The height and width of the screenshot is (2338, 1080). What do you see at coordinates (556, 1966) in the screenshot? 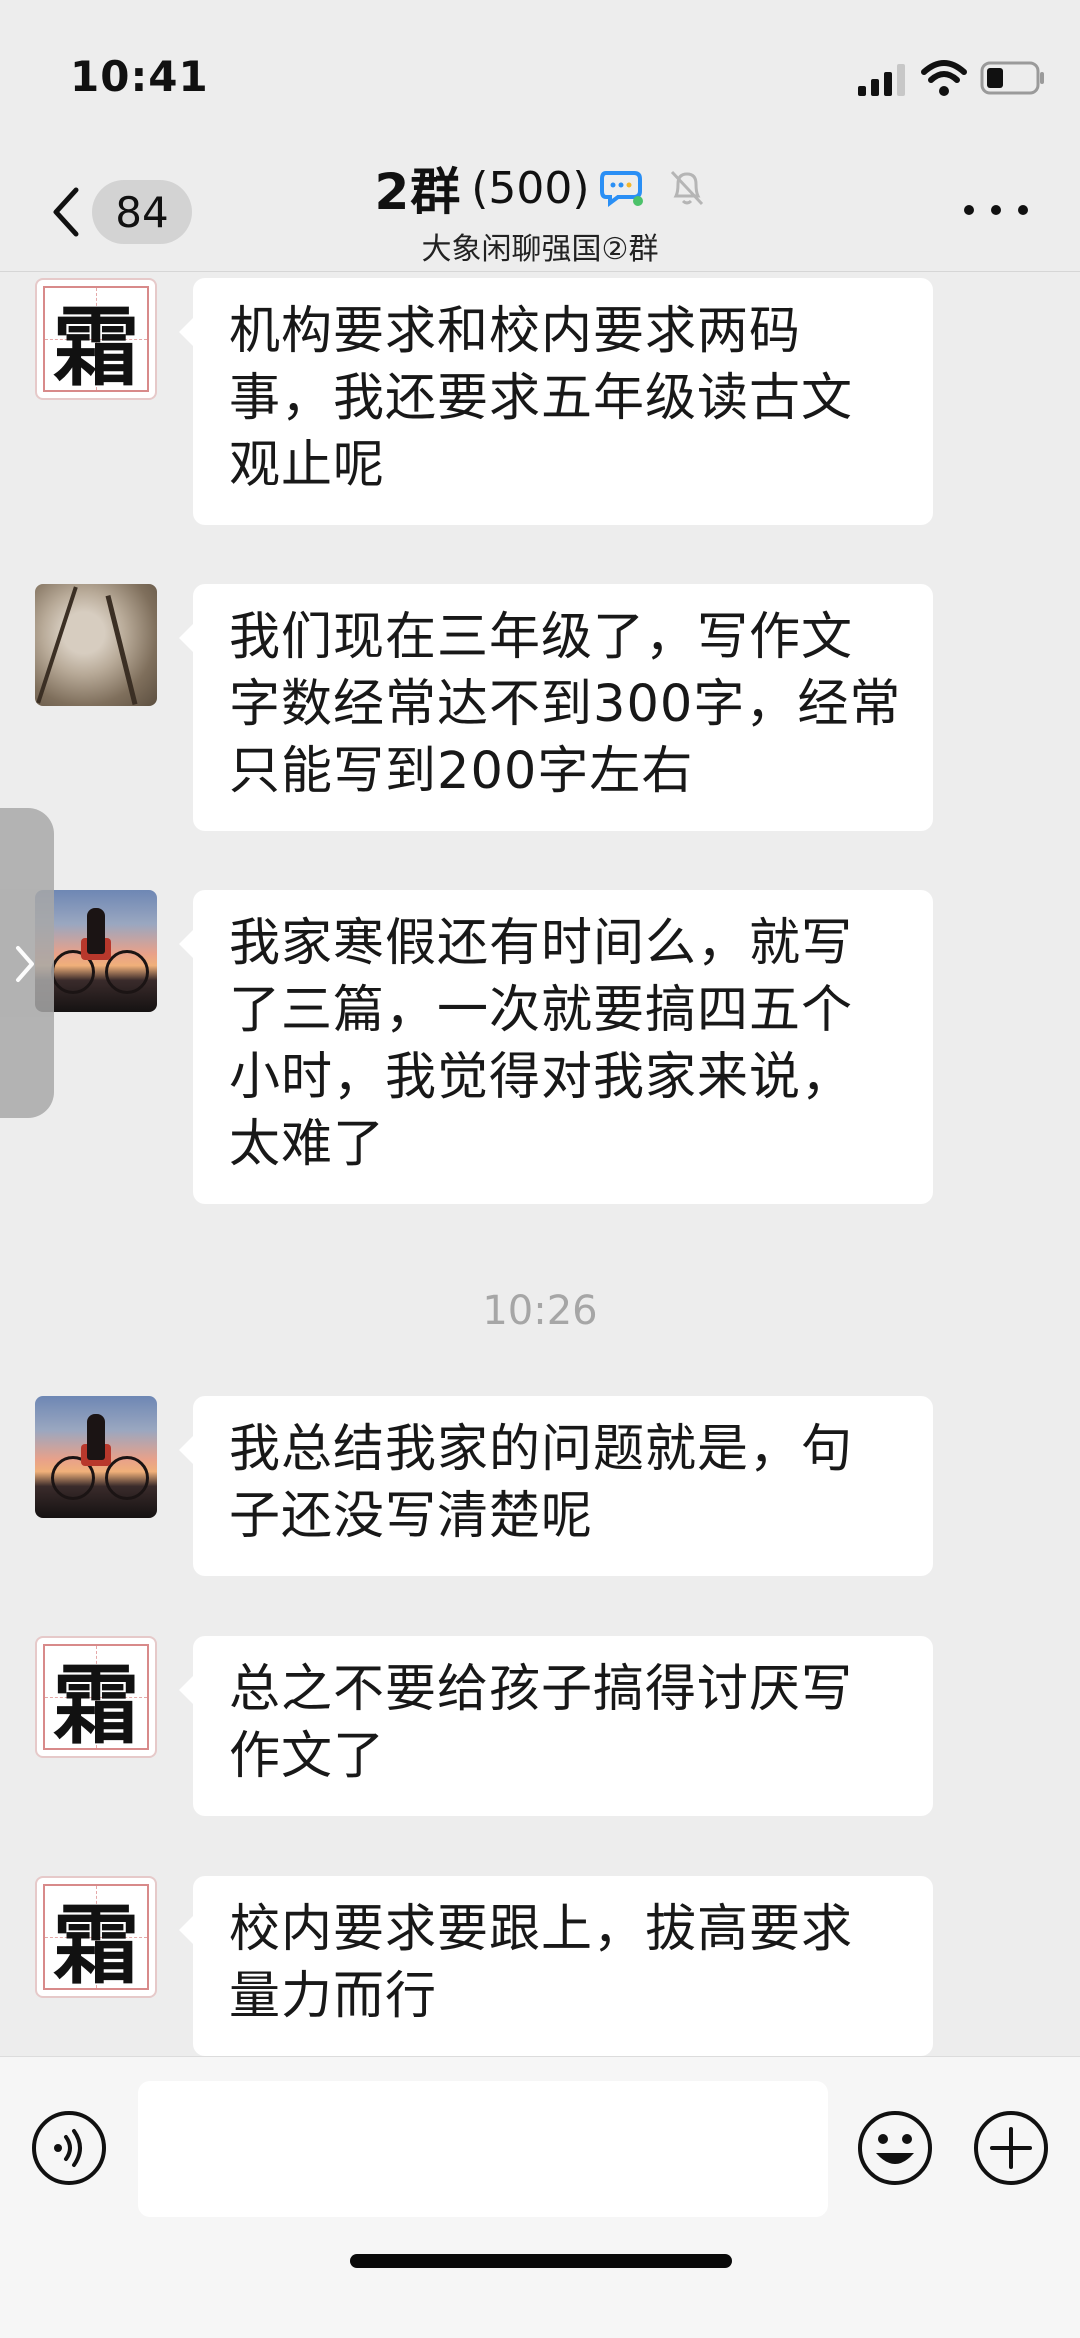
I see `message-bubble: 校内要求要跟上，拔高要求量力而行` at bounding box center [556, 1966].